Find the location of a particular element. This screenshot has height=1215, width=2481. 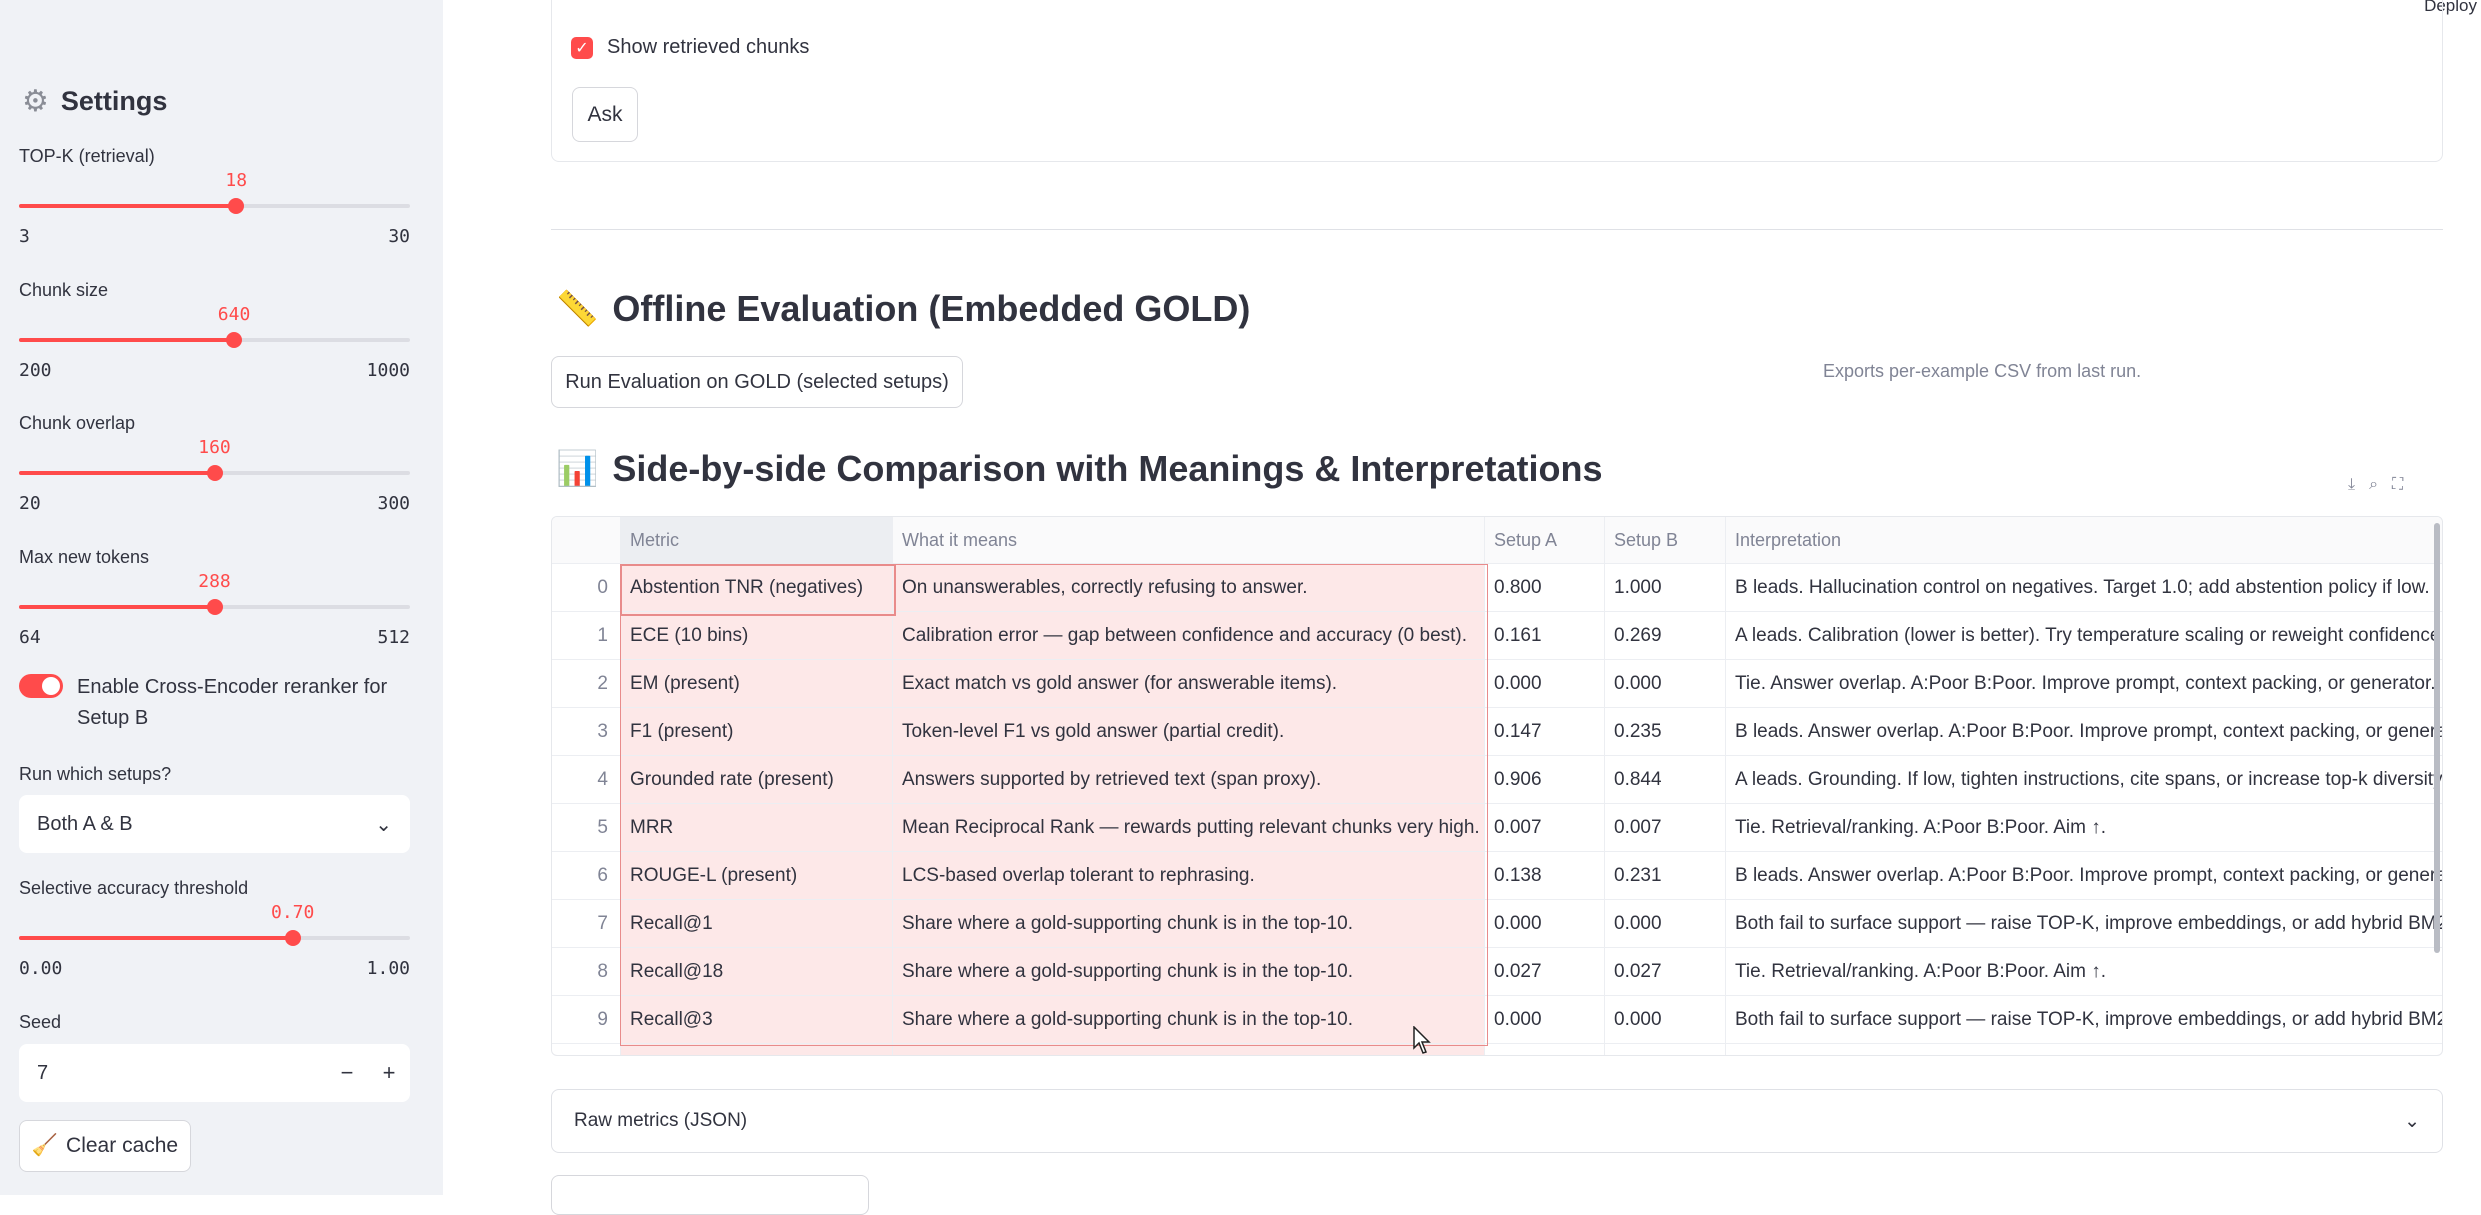

column-header-meaning: What it means is located at coordinates (1189, 540).